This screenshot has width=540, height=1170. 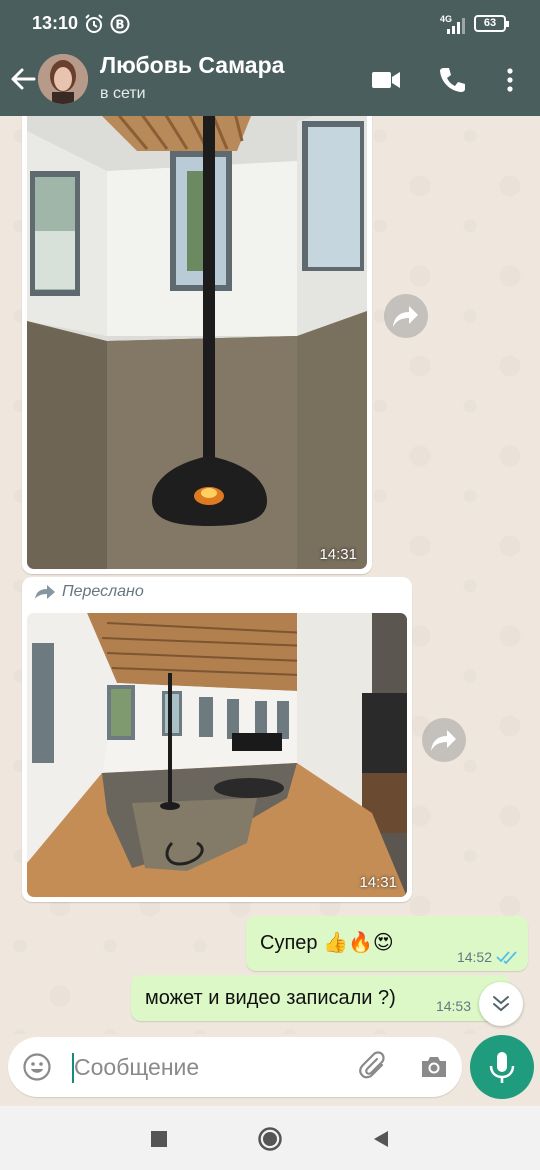 I want to click on message-input: Сообщение, so click(x=136, y=1067).